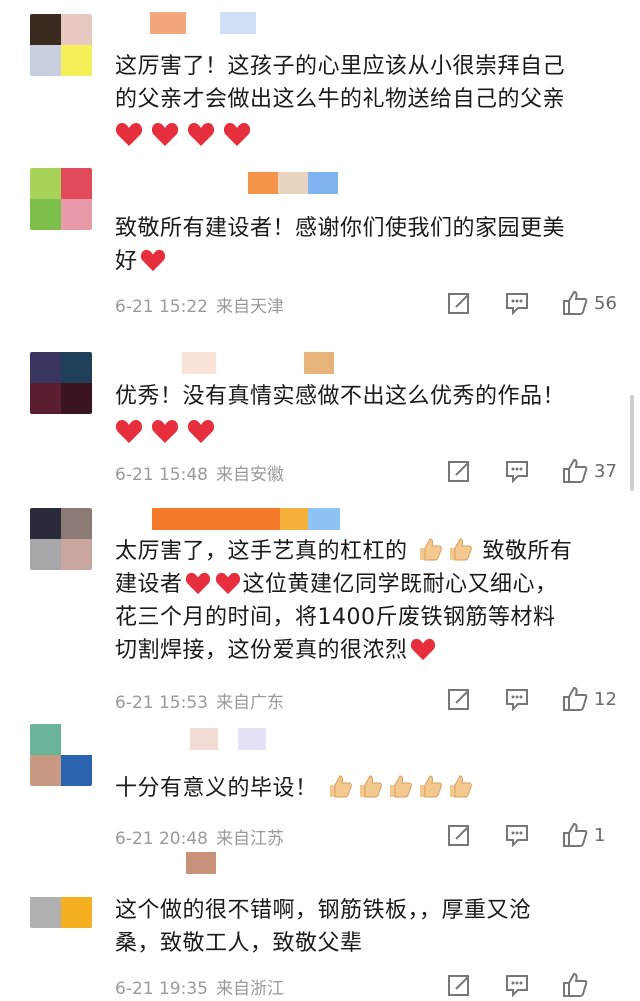 This screenshot has width=640, height=1001. Describe the element at coordinates (161, 703) in the screenshot. I see `comment-date: 6-21 15:53` at that location.